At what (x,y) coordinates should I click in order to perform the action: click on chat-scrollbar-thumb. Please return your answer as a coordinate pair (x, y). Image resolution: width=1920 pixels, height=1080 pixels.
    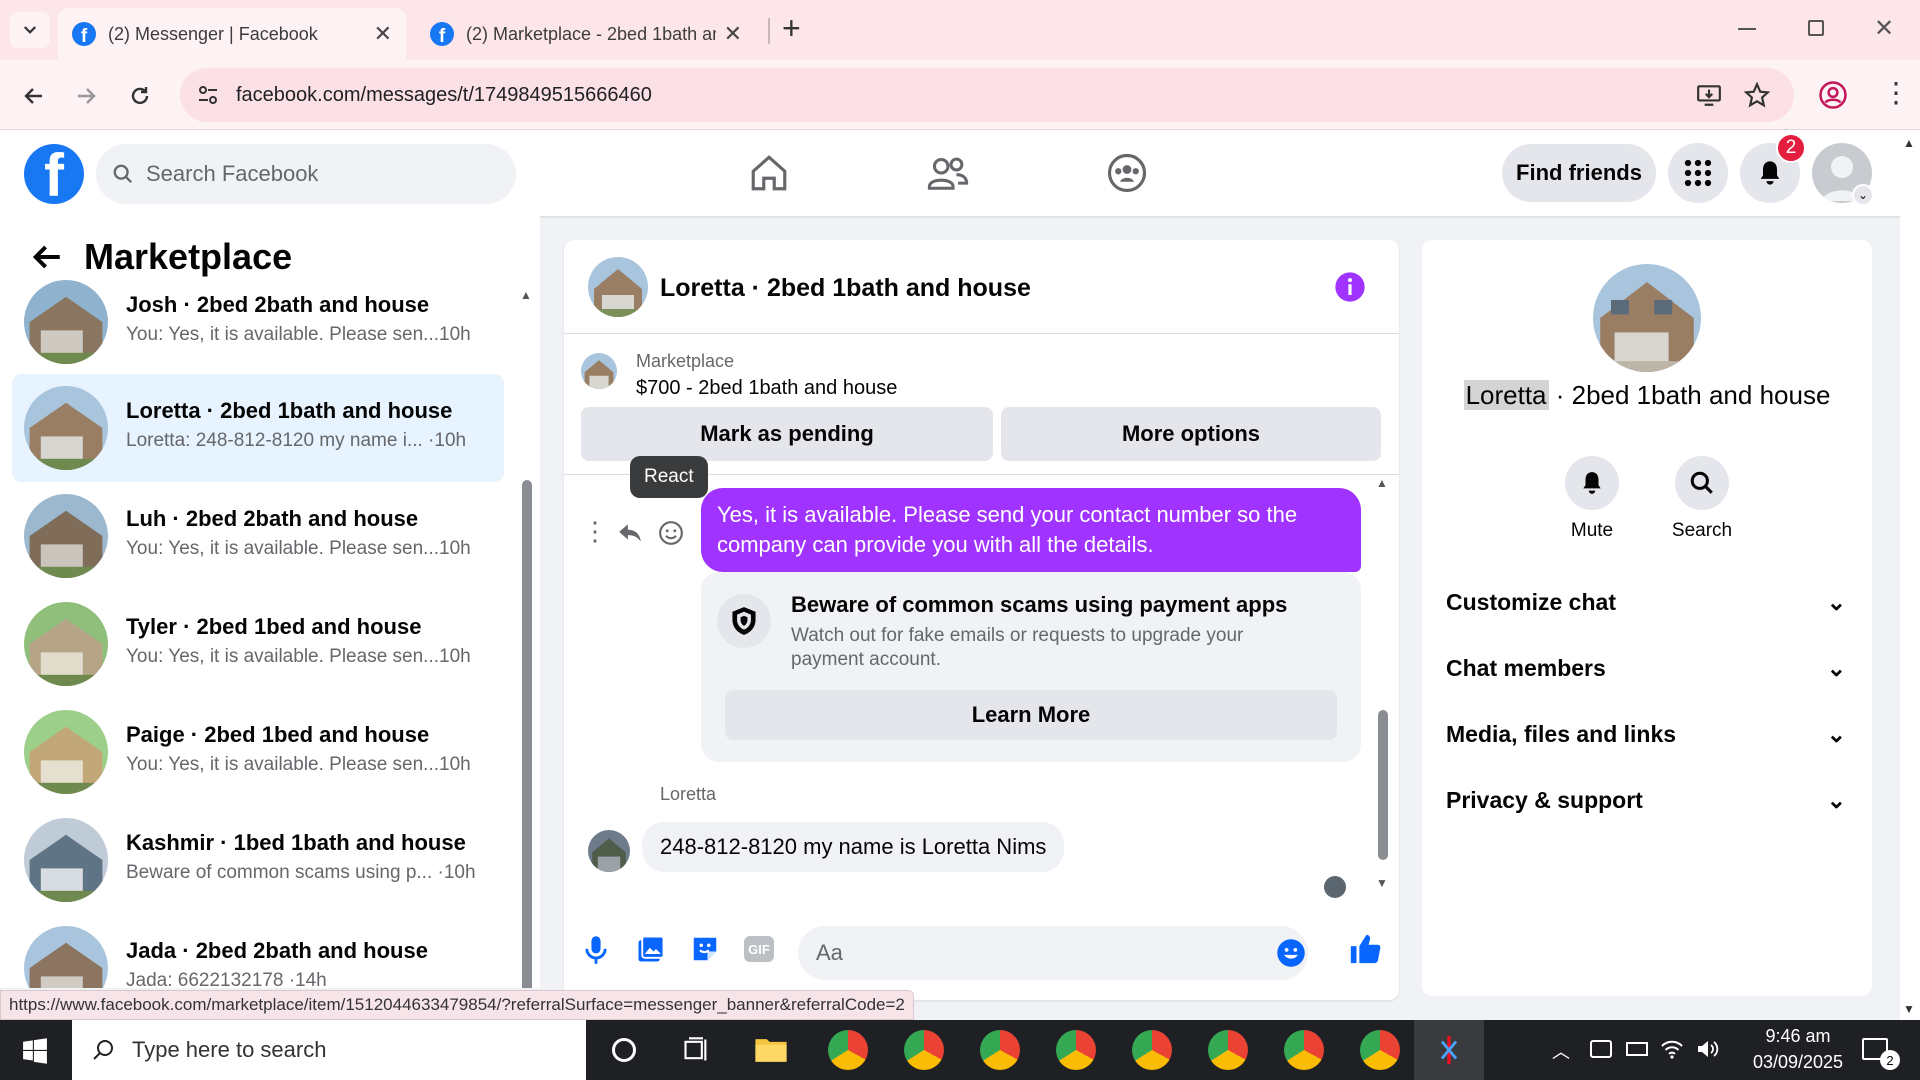
    Looking at the image, I should click on (1383, 785).